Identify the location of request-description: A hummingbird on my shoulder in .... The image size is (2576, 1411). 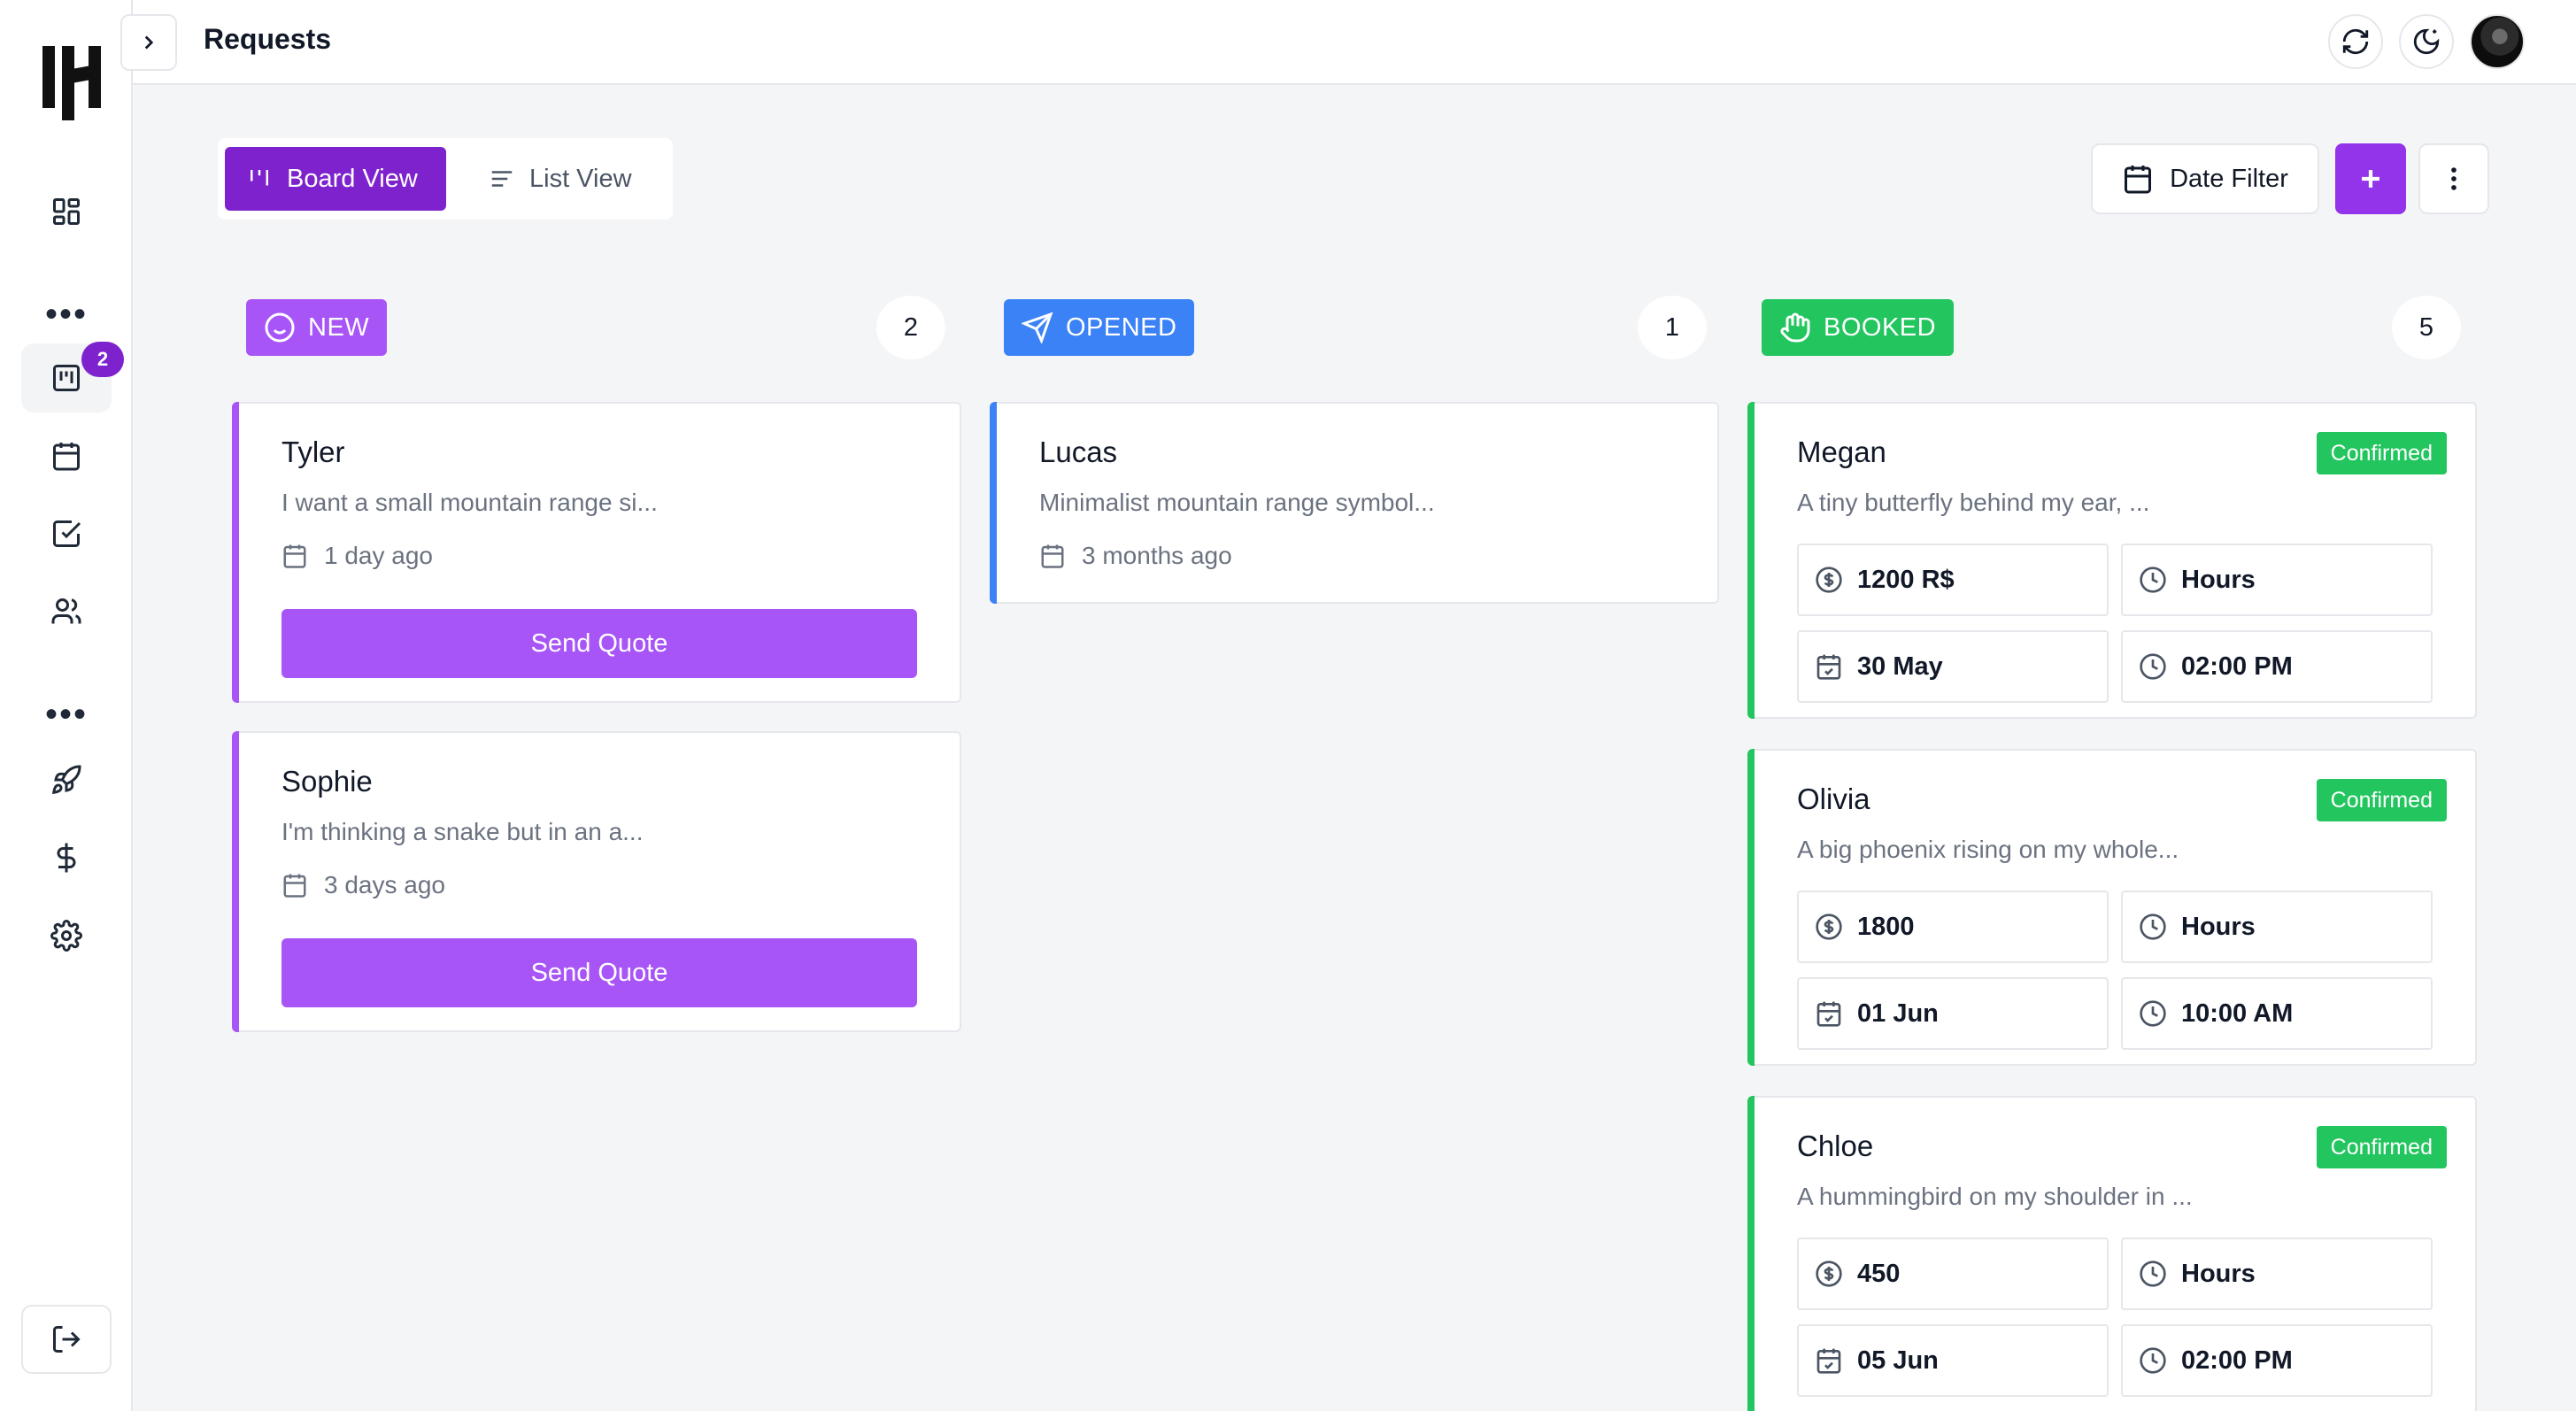
(1995, 1196).